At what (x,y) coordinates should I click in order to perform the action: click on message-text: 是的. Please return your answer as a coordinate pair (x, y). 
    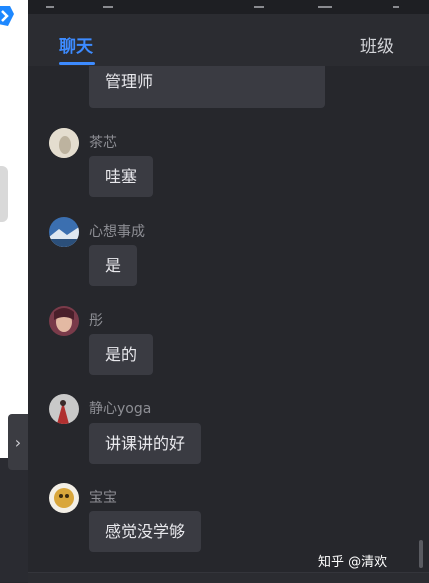
    Looking at the image, I should click on (121, 354).